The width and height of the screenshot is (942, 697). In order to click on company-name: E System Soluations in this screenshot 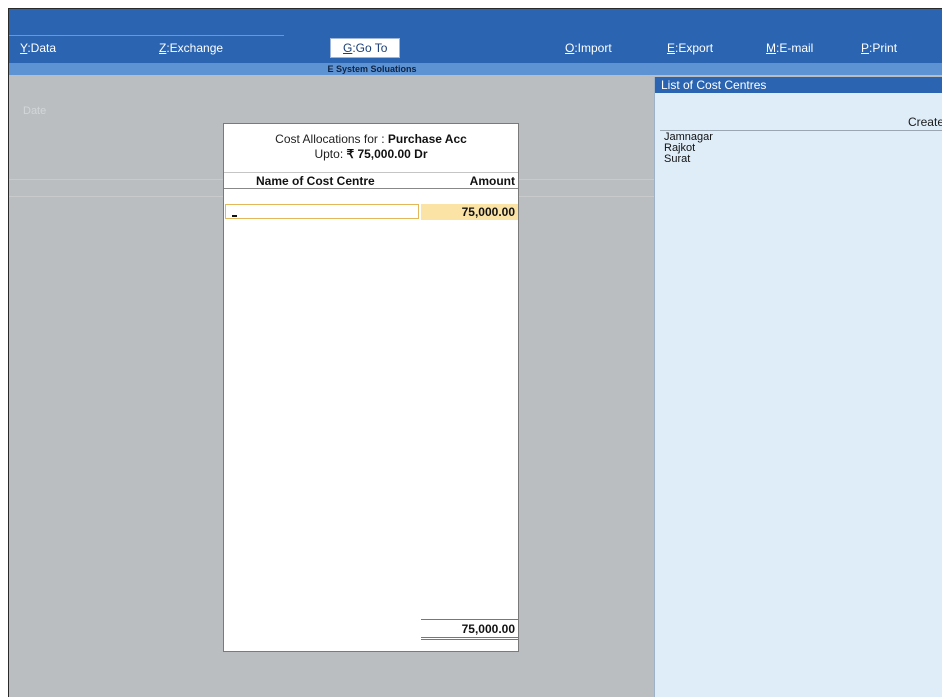, I will do `click(372, 69)`.